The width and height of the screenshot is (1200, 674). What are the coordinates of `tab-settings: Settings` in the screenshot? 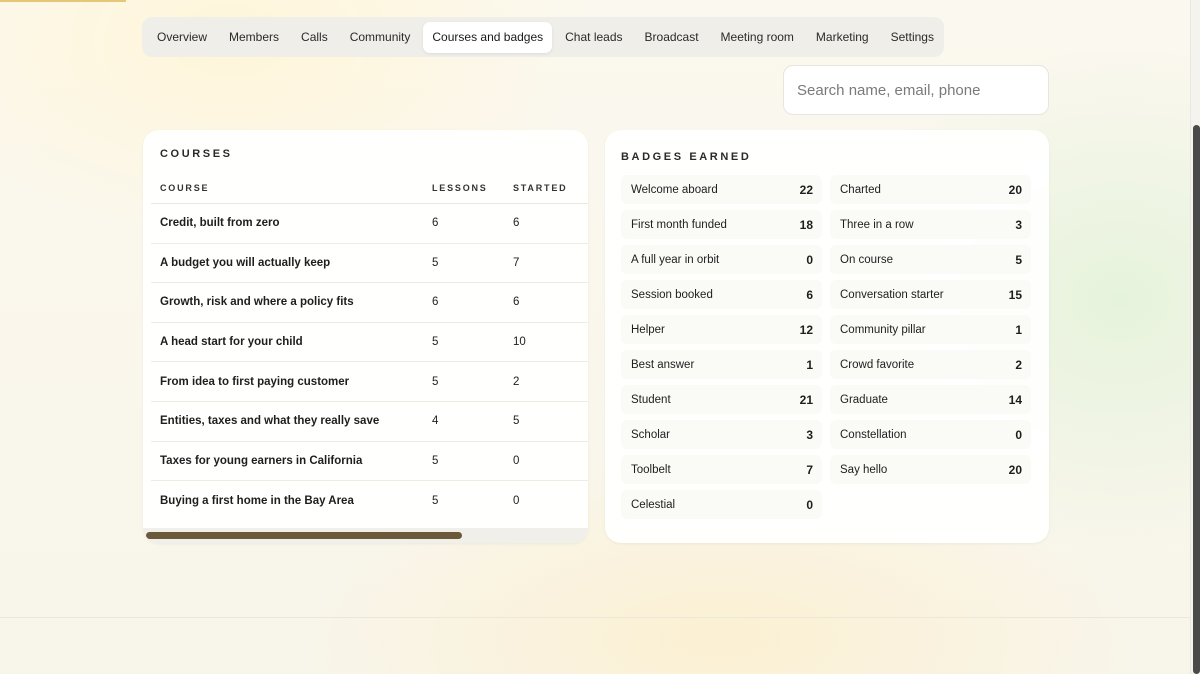 It's located at (912, 37).